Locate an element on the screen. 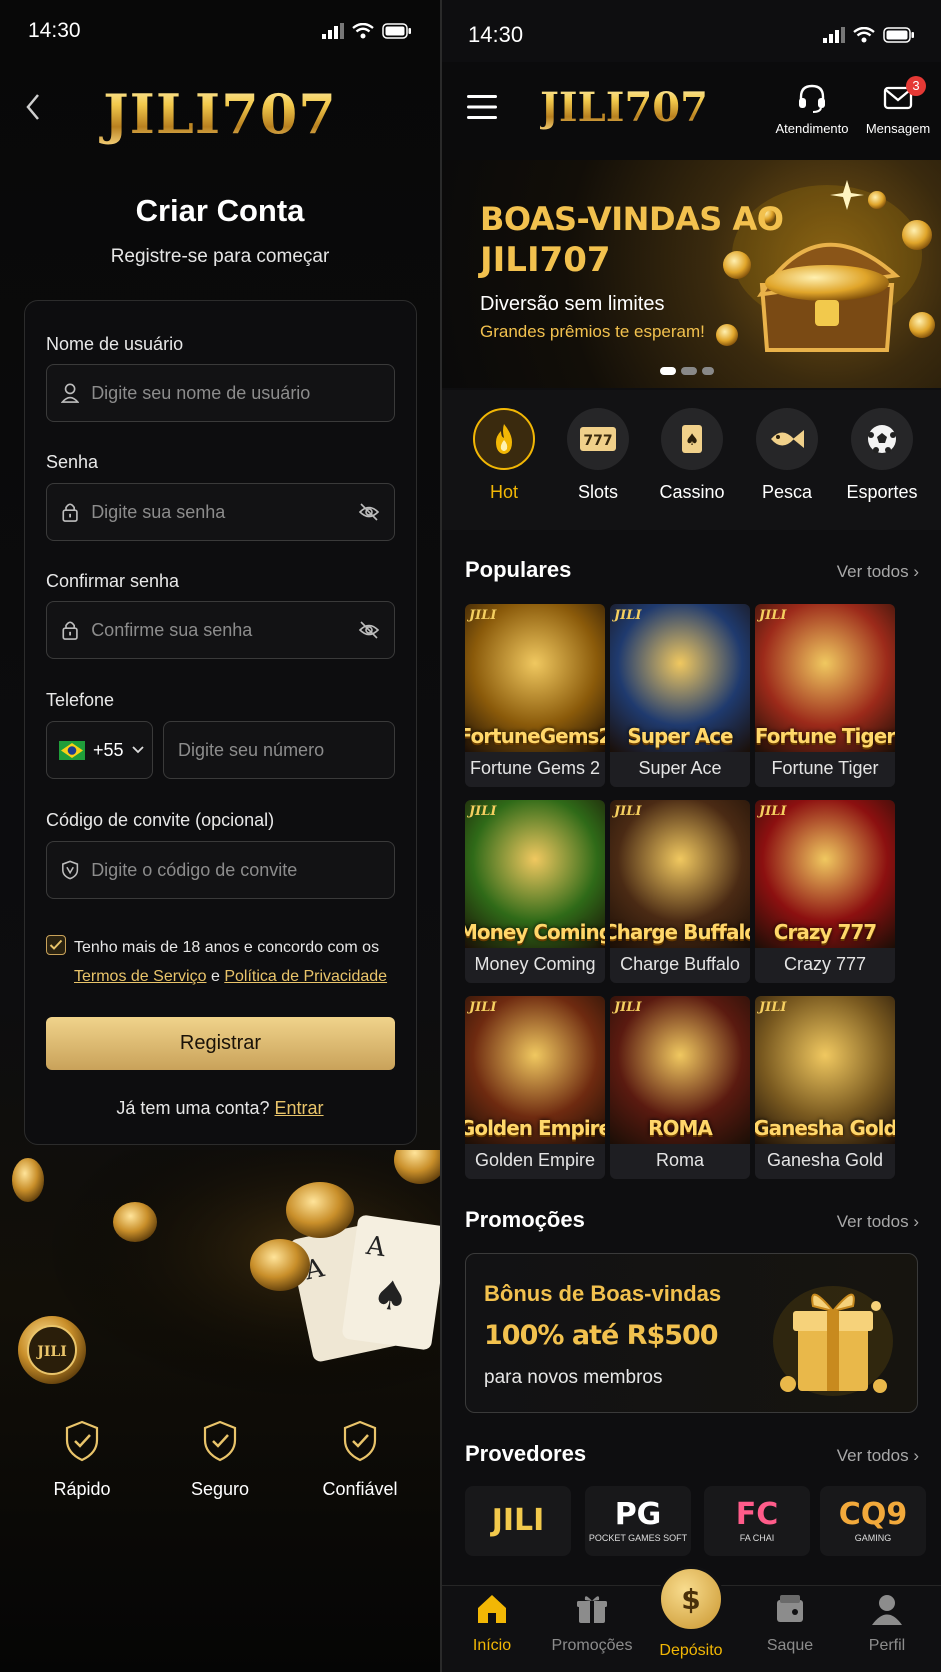 This screenshot has width=941, height=1672. nav-promotions: Promoções is located at coordinates (592, 1623).